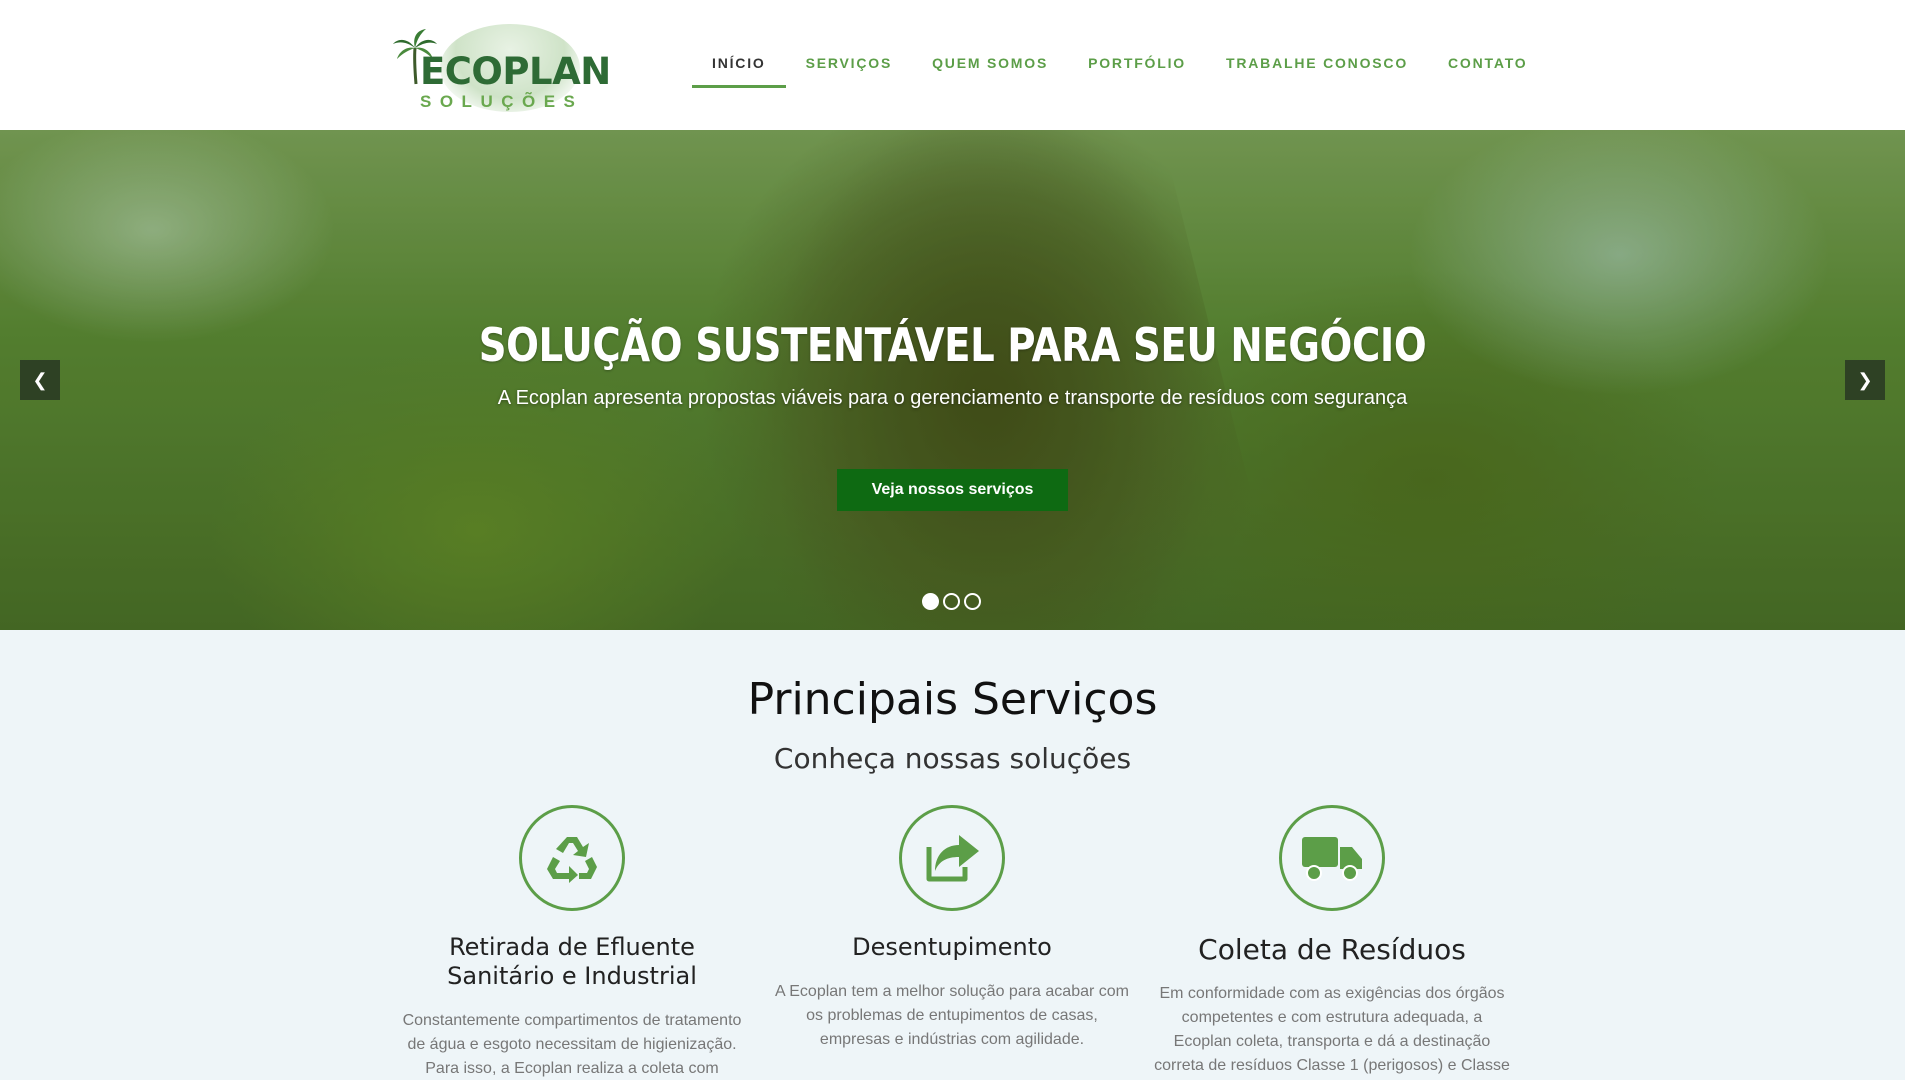 Image resolution: width=1905 pixels, height=1080 pixels. I want to click on services-title: Principais Serviços, so click(952, 699).